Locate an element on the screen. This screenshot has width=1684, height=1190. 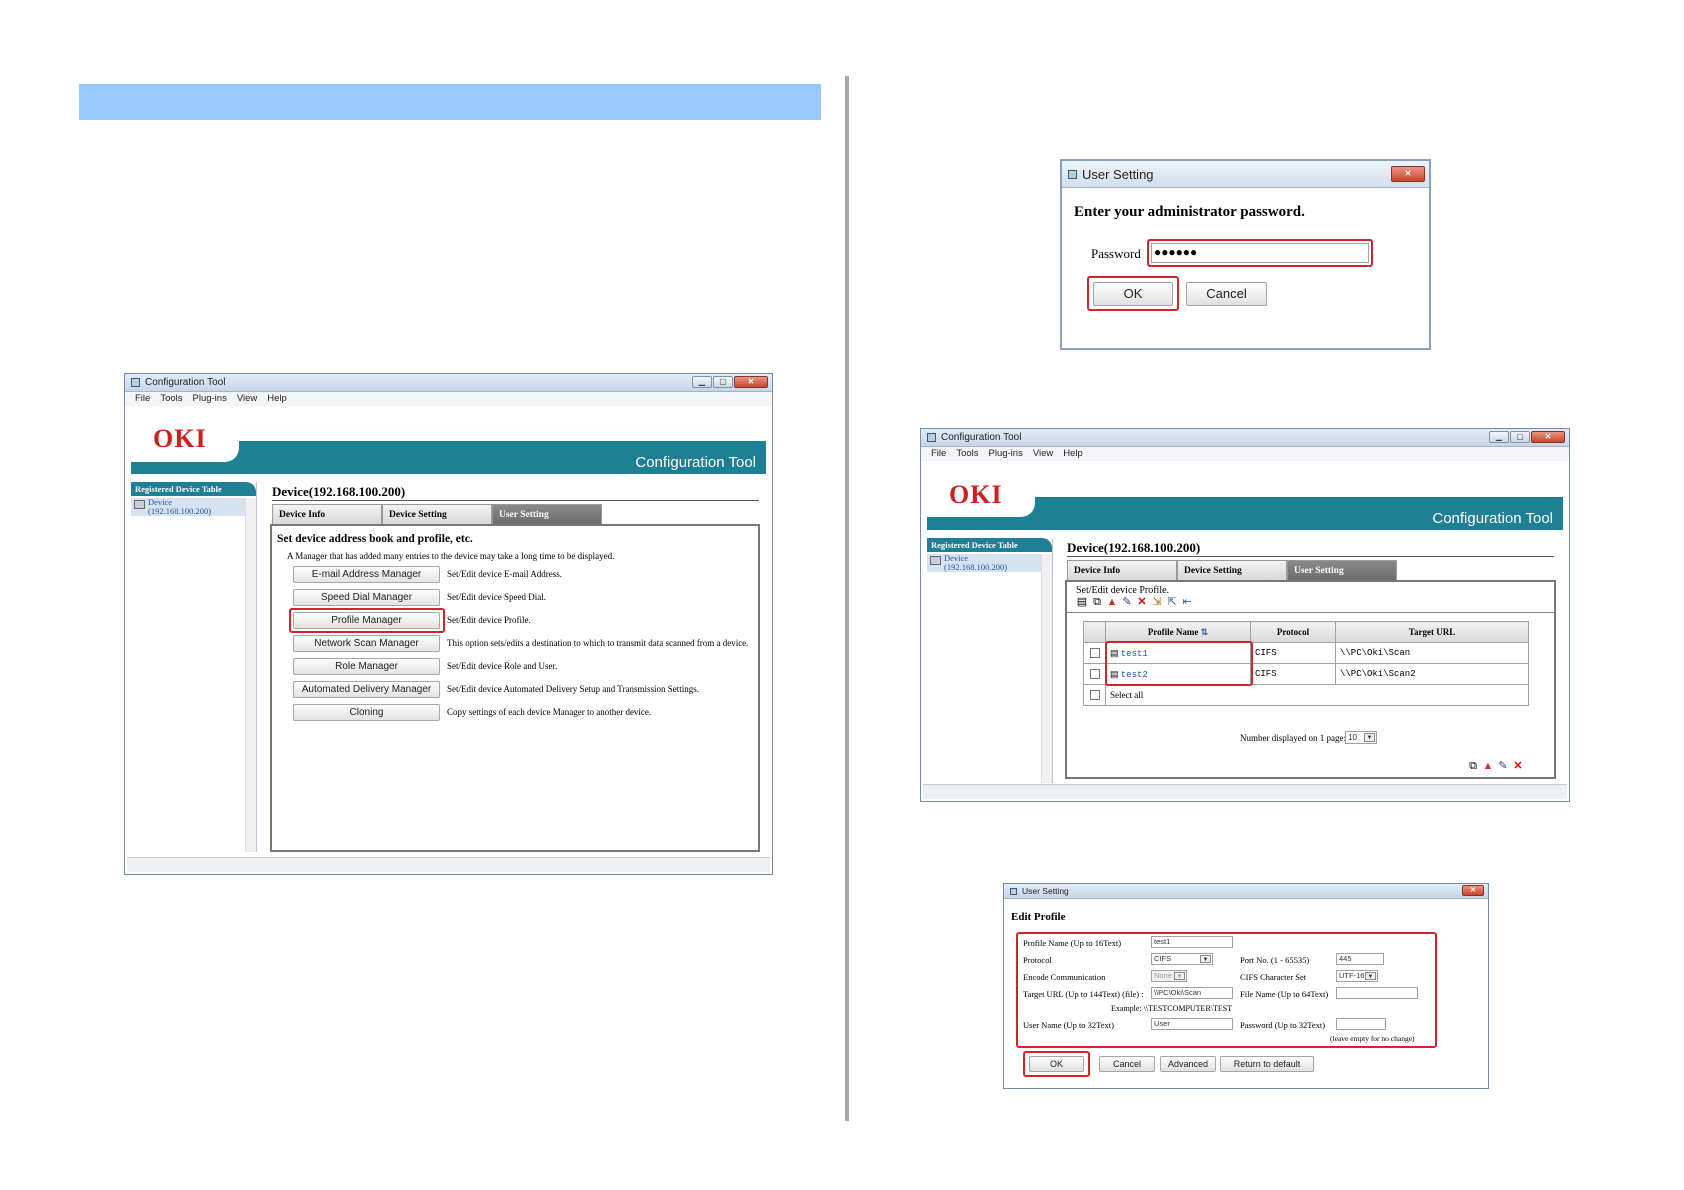
password-label: Password is located at coordinates (1116, 253).